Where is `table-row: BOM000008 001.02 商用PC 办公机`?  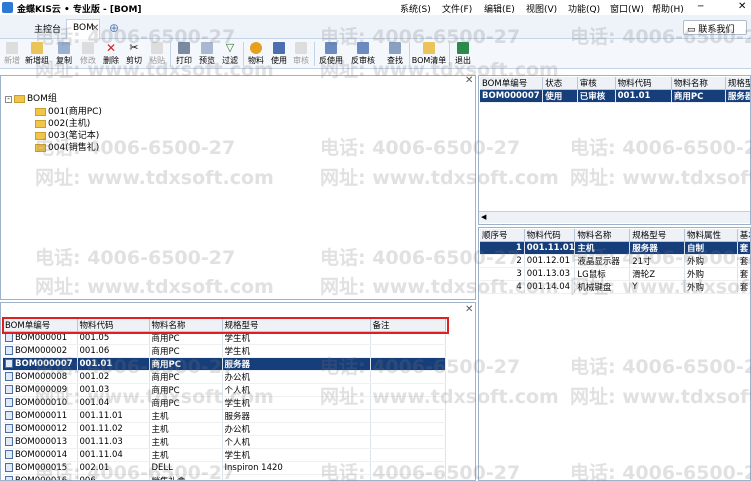 table-row: BOM000008 001.02 商用PC 办公机 is located at coordinates (224, 377).